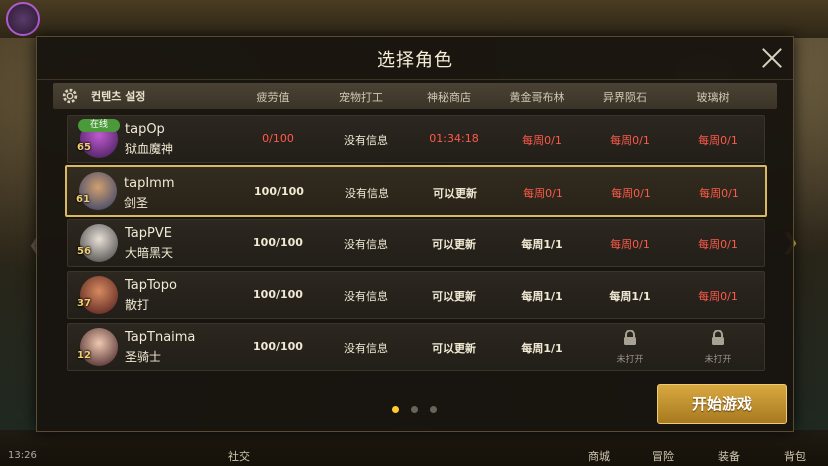  Describe the element at coordinates (273, 97) in the screenshot. I see `col-fatigue: 疲劳值` at that location.